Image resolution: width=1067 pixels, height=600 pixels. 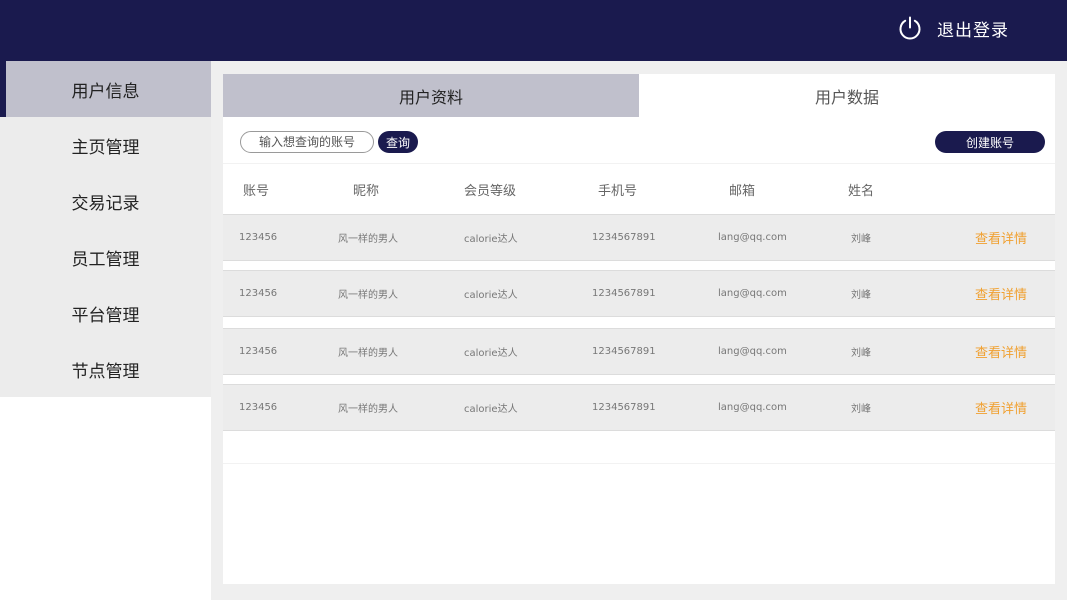 I want to click on sidebar-item-label: 平台管理, so click(x=105, y=315).